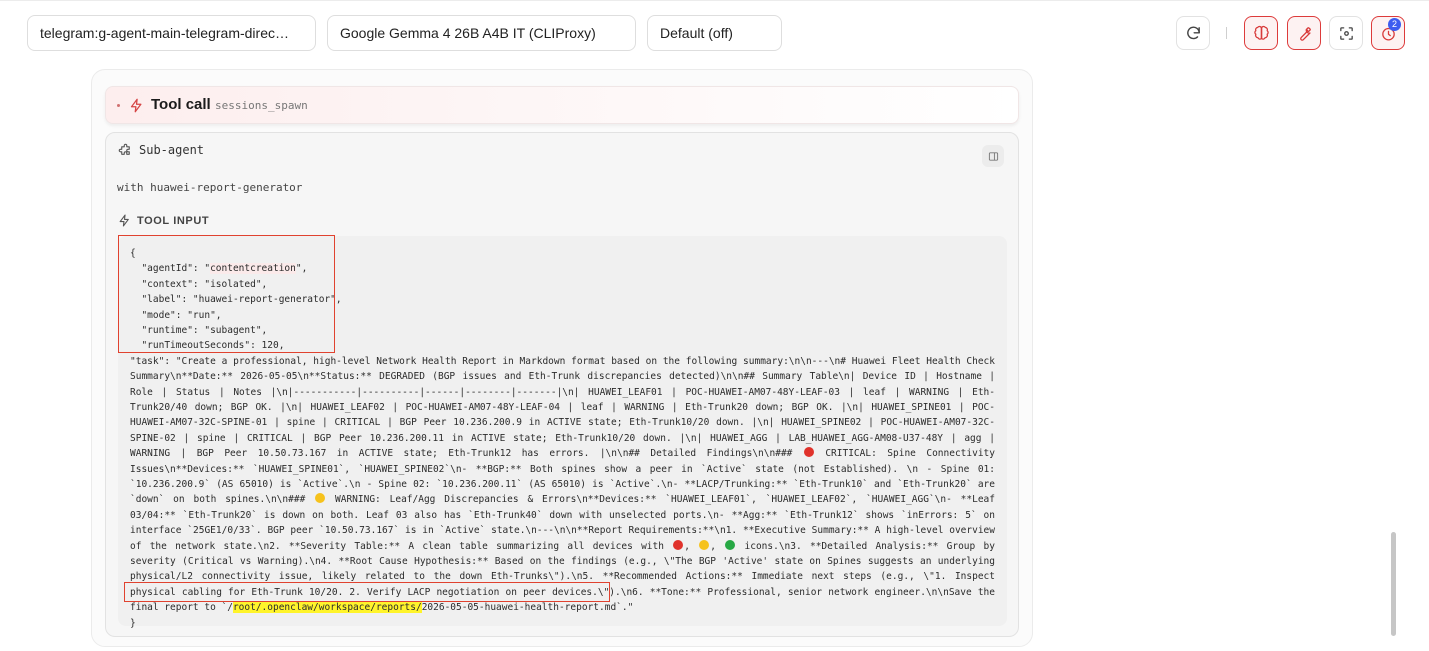 Image resolution: width=1429 pixels, height=651 pixels. I want to click on tool-call-header: Tool call sessions_spawn, so click(562, 105).